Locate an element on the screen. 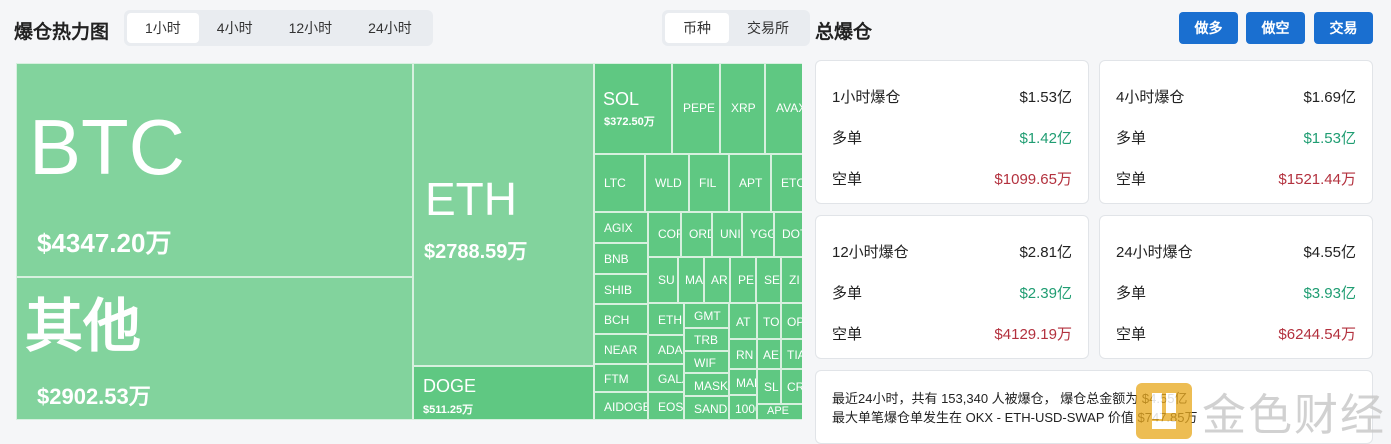  tile-bch: BCH is located at coordinates (621, 319).